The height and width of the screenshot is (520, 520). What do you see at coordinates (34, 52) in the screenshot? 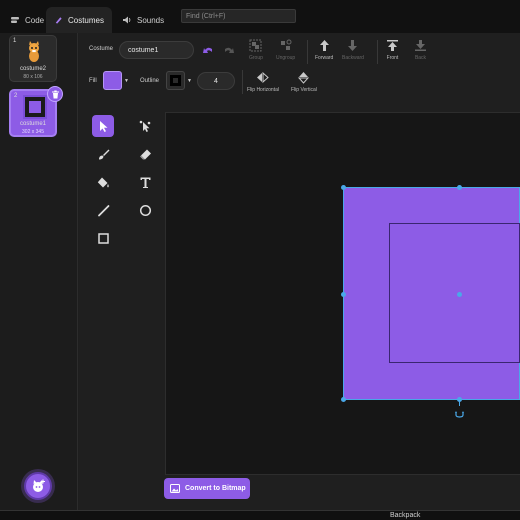
I see `cat-sprite-icon` at bounding box center [34, 52].